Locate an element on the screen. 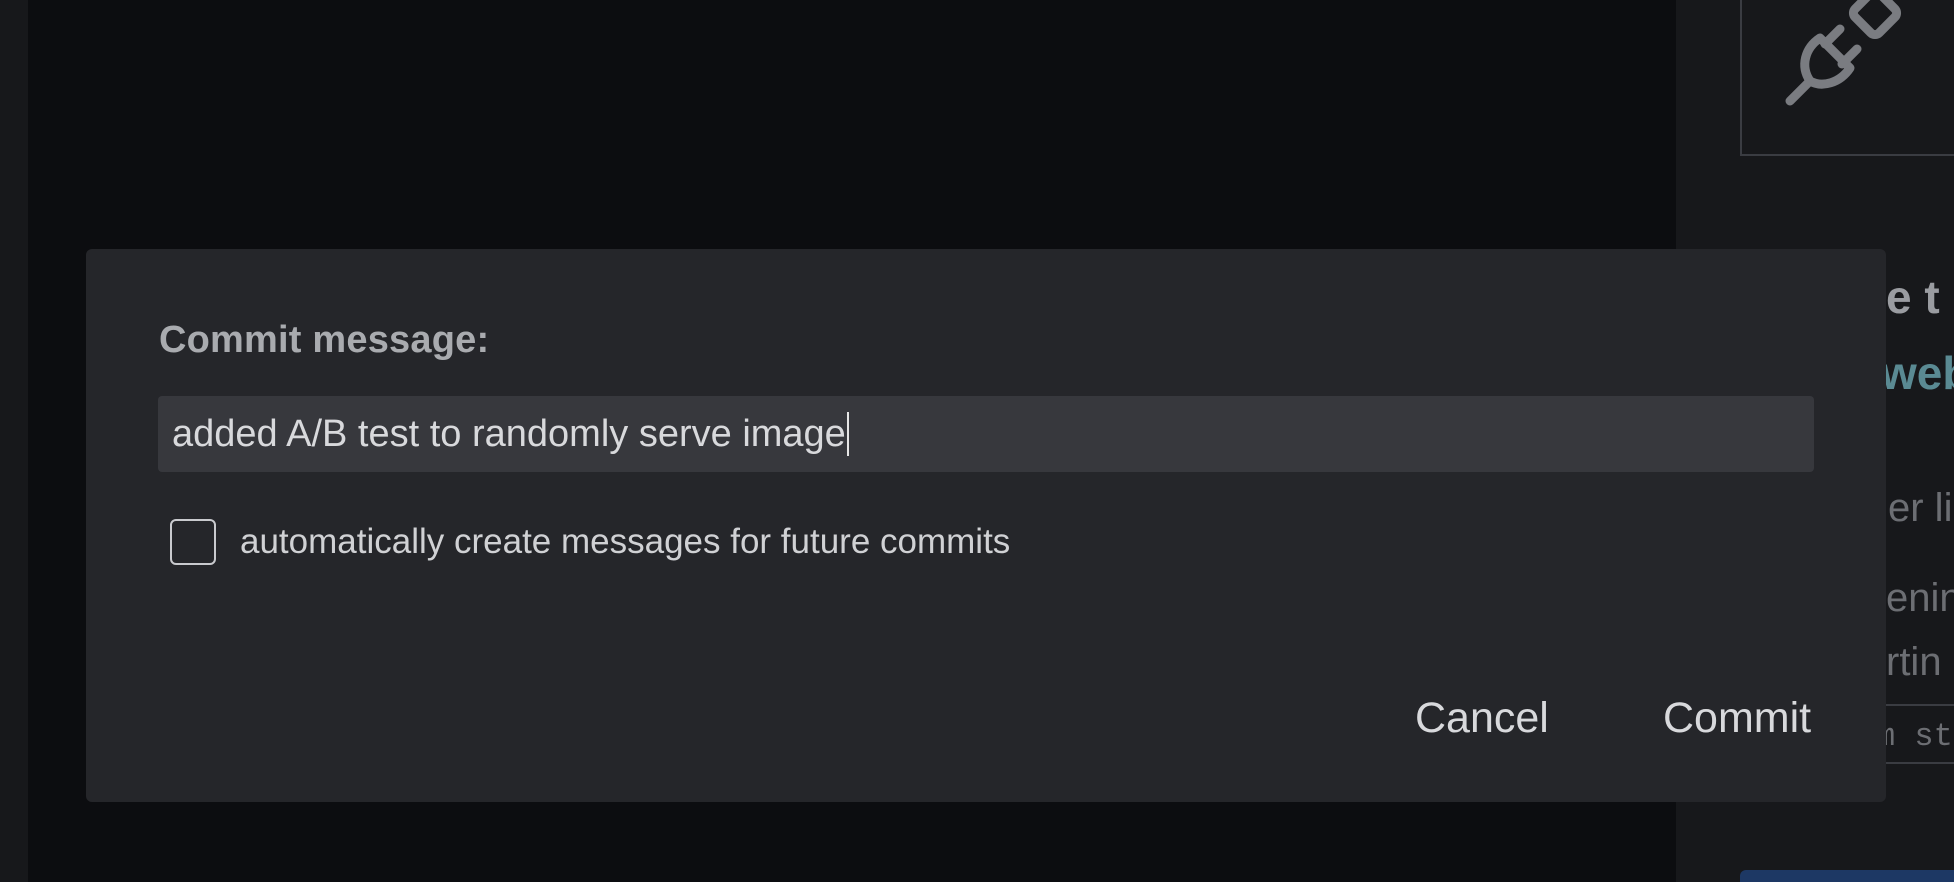 This screenshot has height=882, width=1954. left-sidebar-edge is located at coordinates (14, 441).